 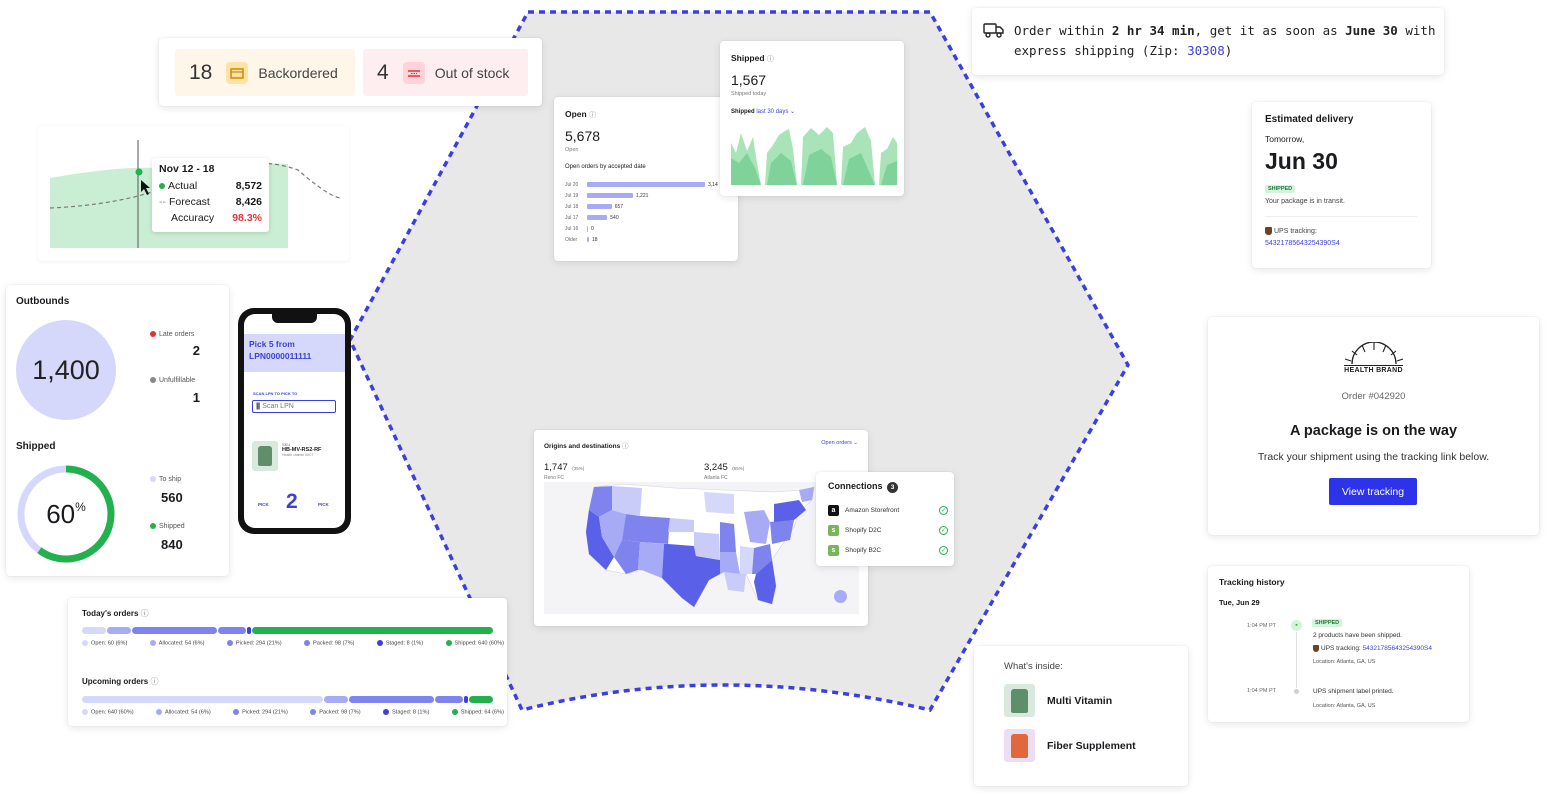 What do you see at coordinates (572, 150) in the screenshot?
I see `open-sub: Open` at bounding box center [572, 150].